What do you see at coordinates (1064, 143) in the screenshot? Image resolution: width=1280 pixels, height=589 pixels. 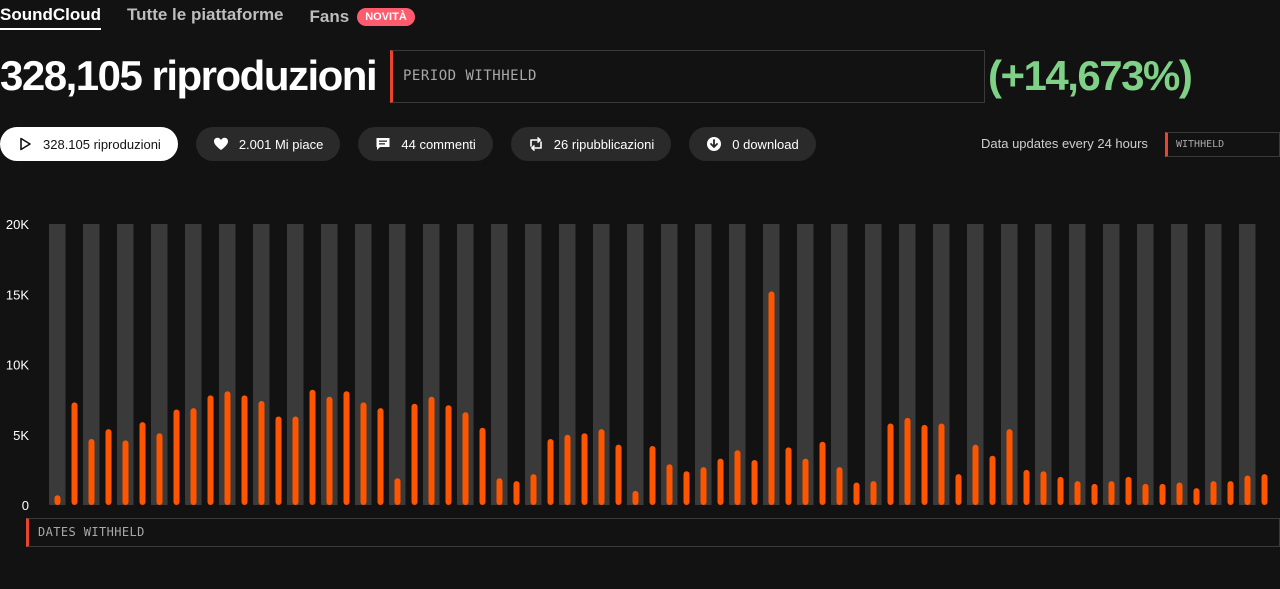 I see `updates-note: Data updates every 24 hours` at bounding box center [1064, 143].